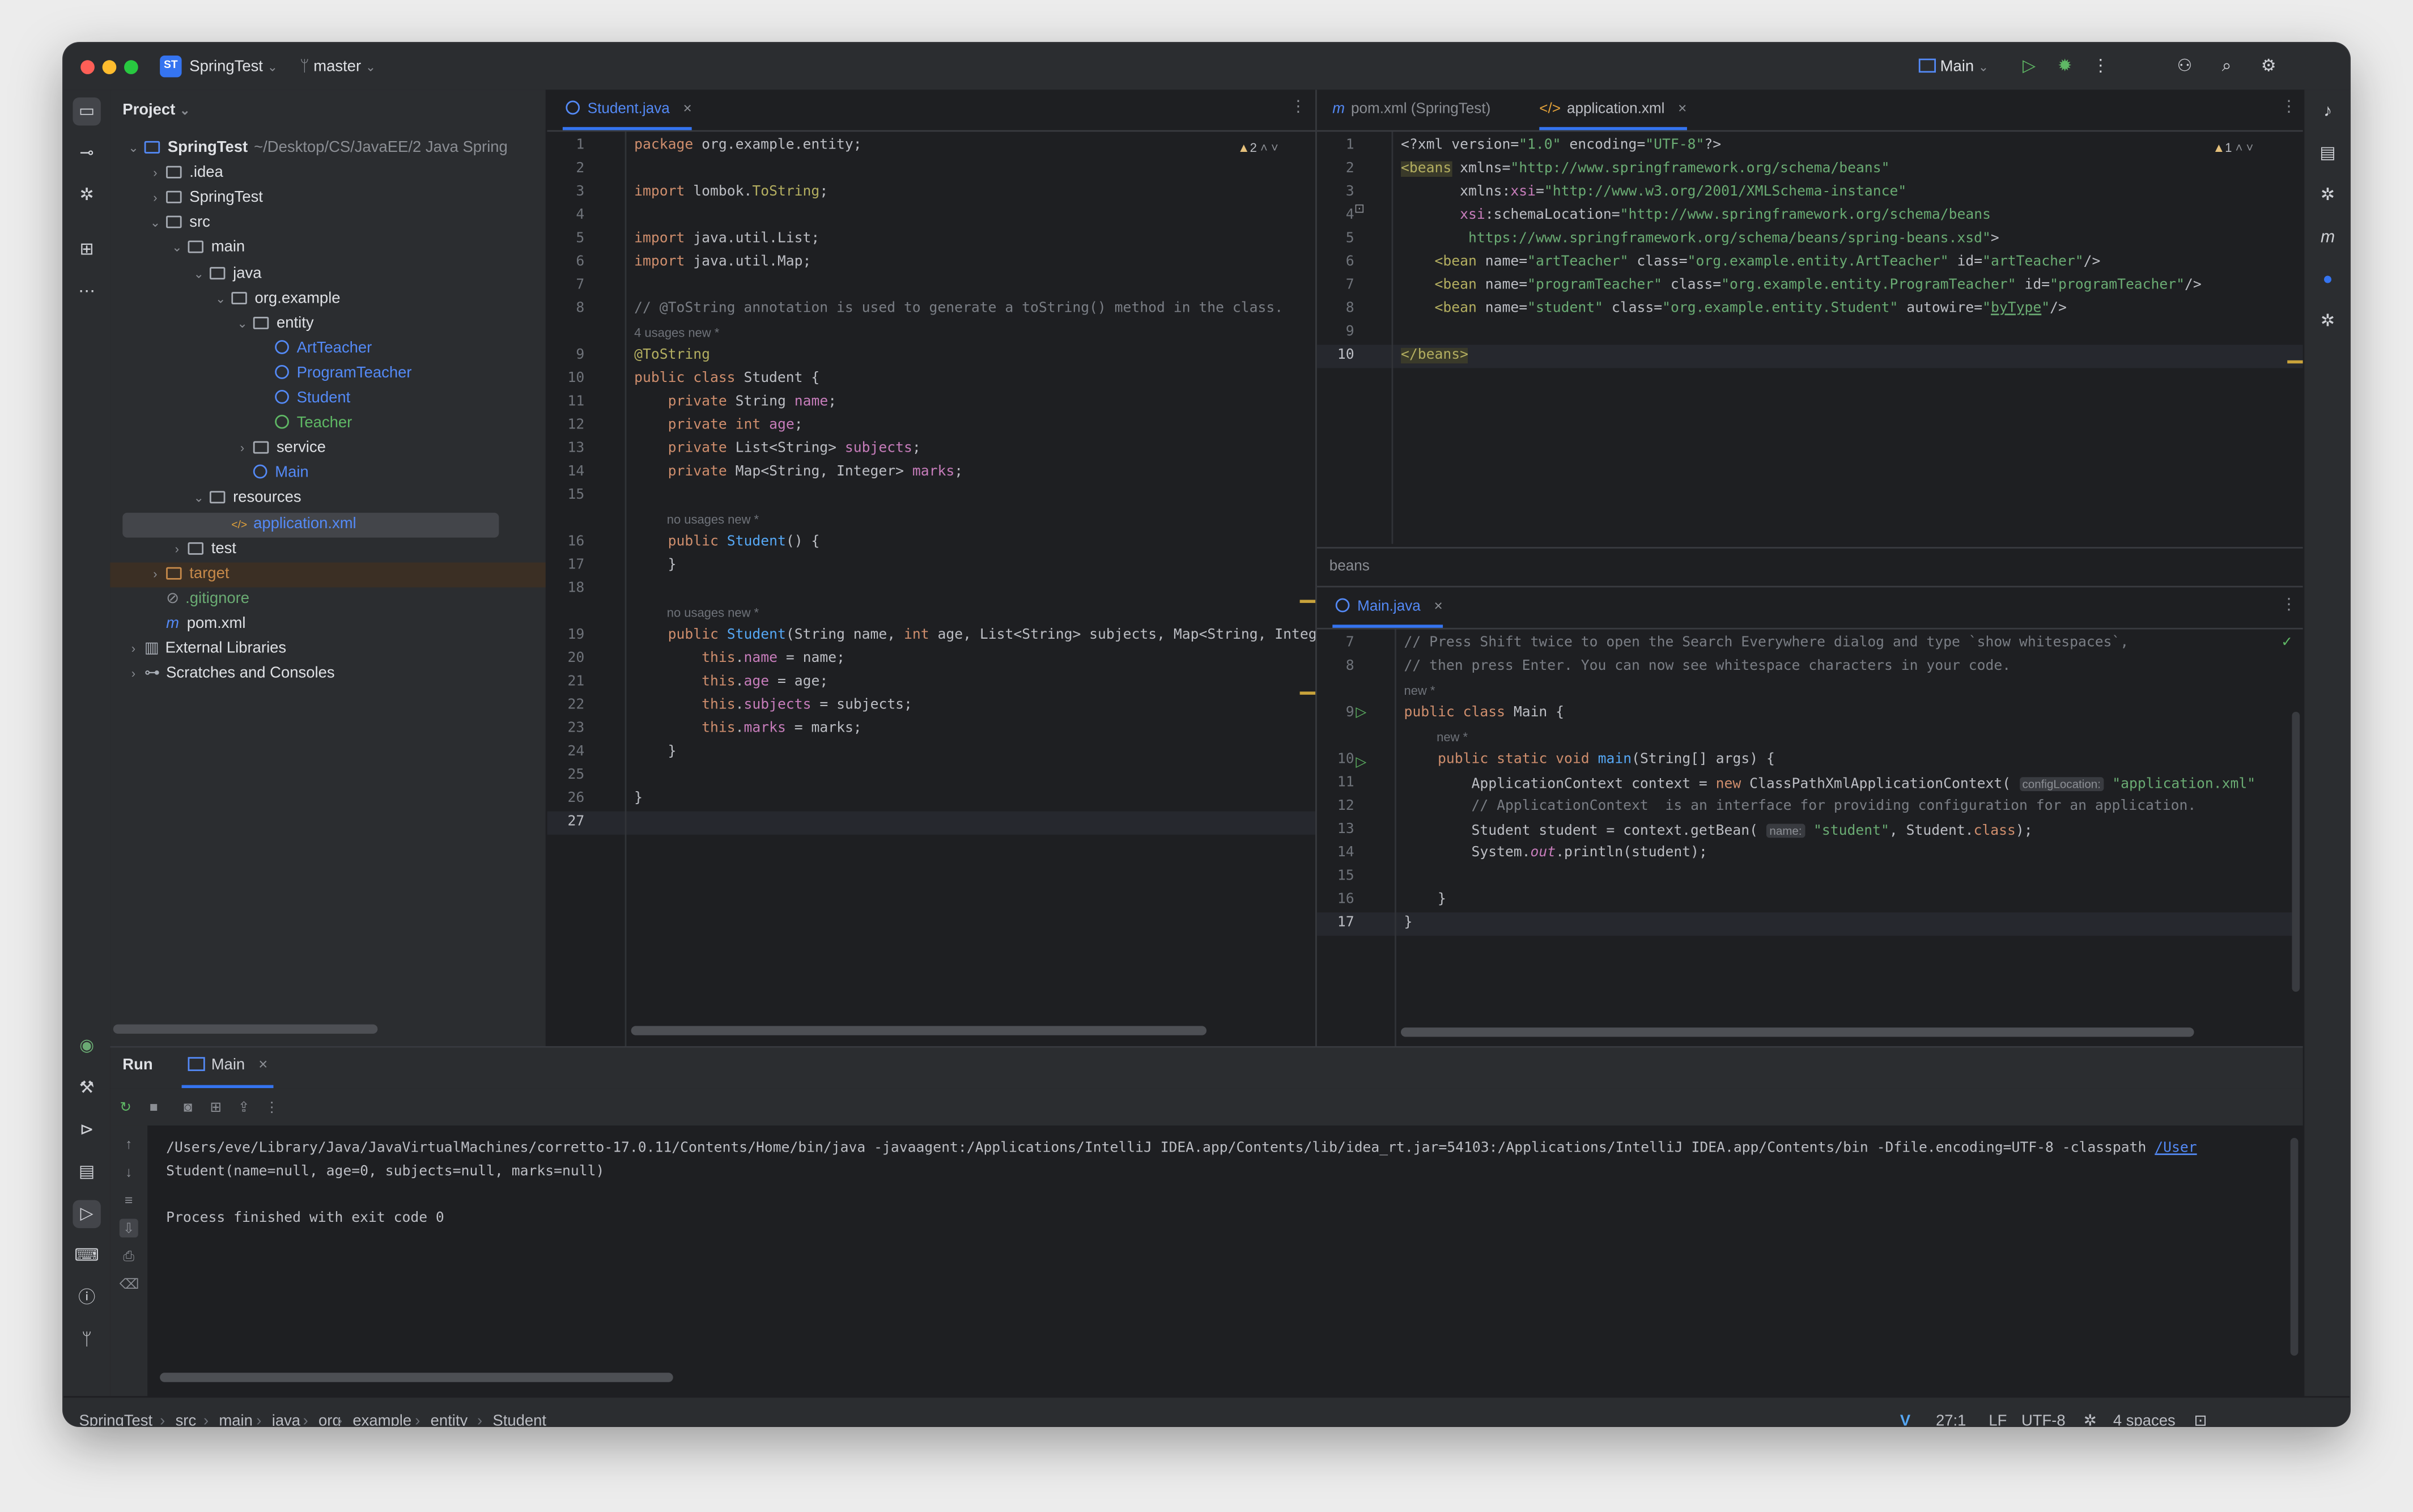 This screenshot has width=2413, height=1512. What do you see at coordinates (328, 574) in the screenshot?
I see `tree-item: › target` at bounding box center [328, 574].